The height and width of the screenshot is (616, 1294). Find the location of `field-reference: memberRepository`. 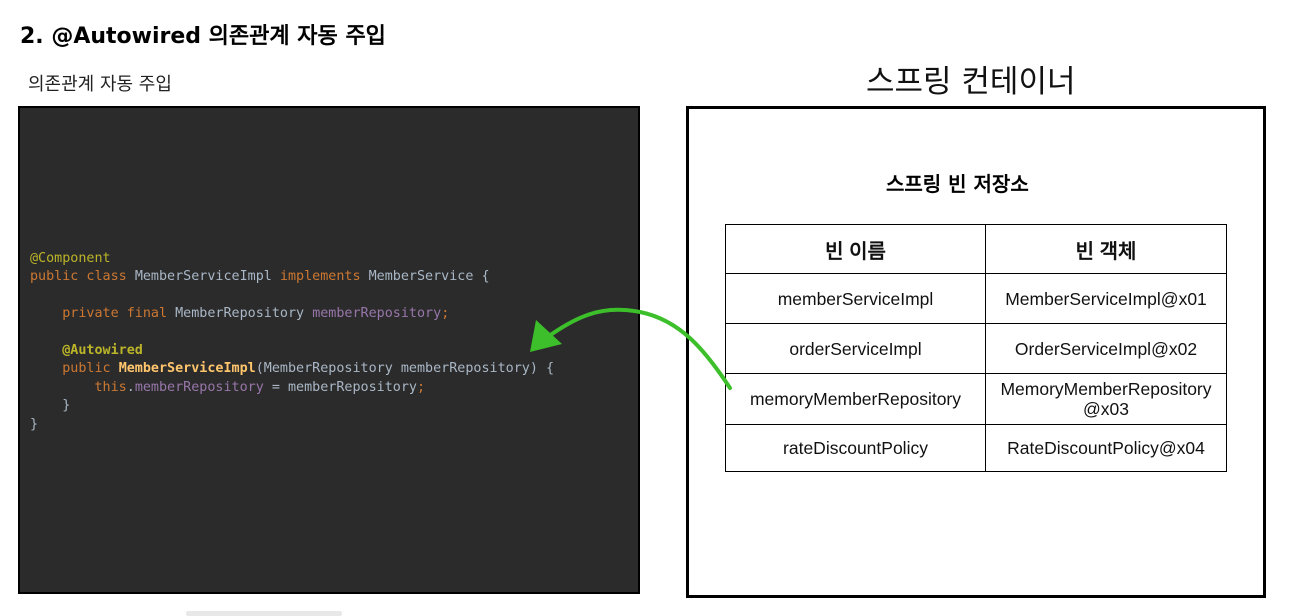

field-reference: memberRepository is located at coordinates (199, 387).